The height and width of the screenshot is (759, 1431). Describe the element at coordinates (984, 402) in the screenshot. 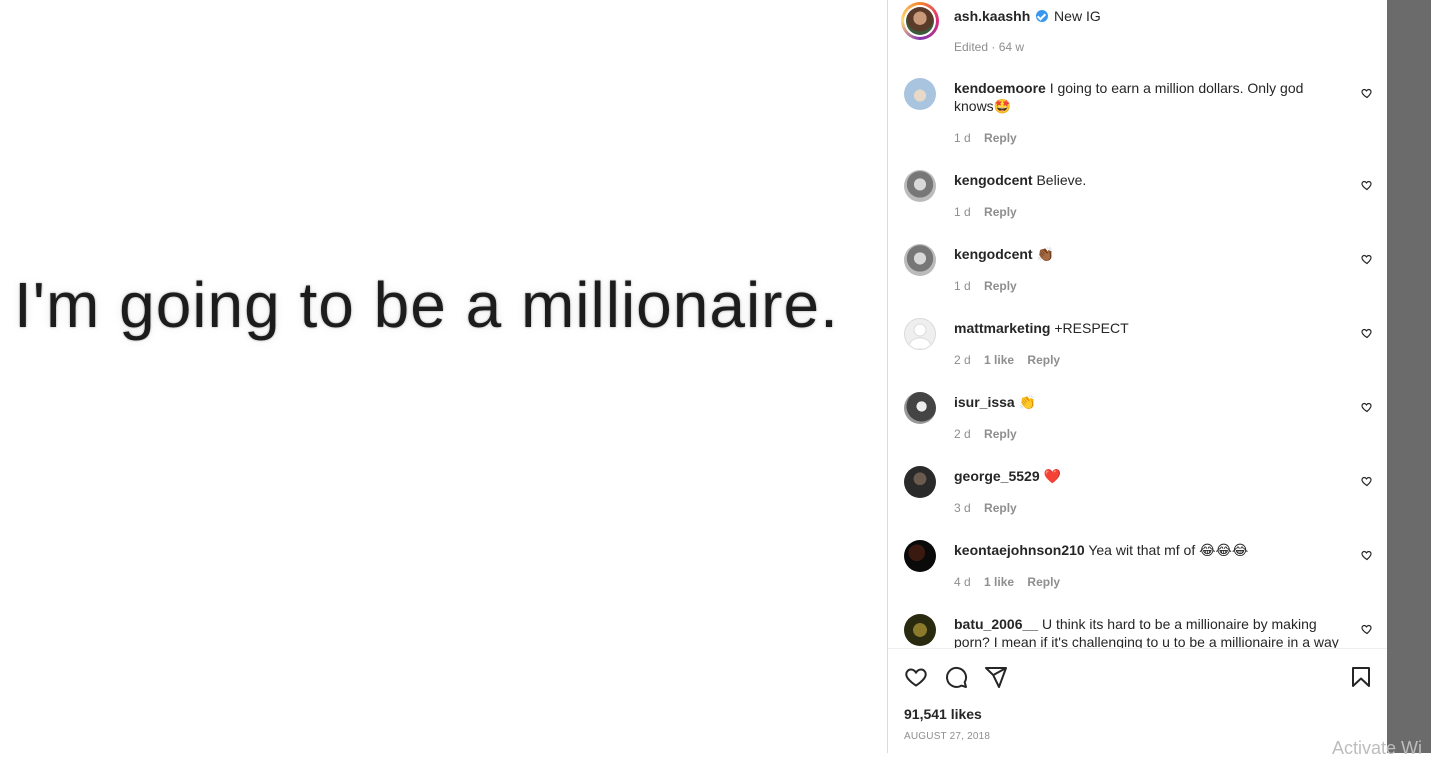

I see `comment-username: isur_issa` at that location.